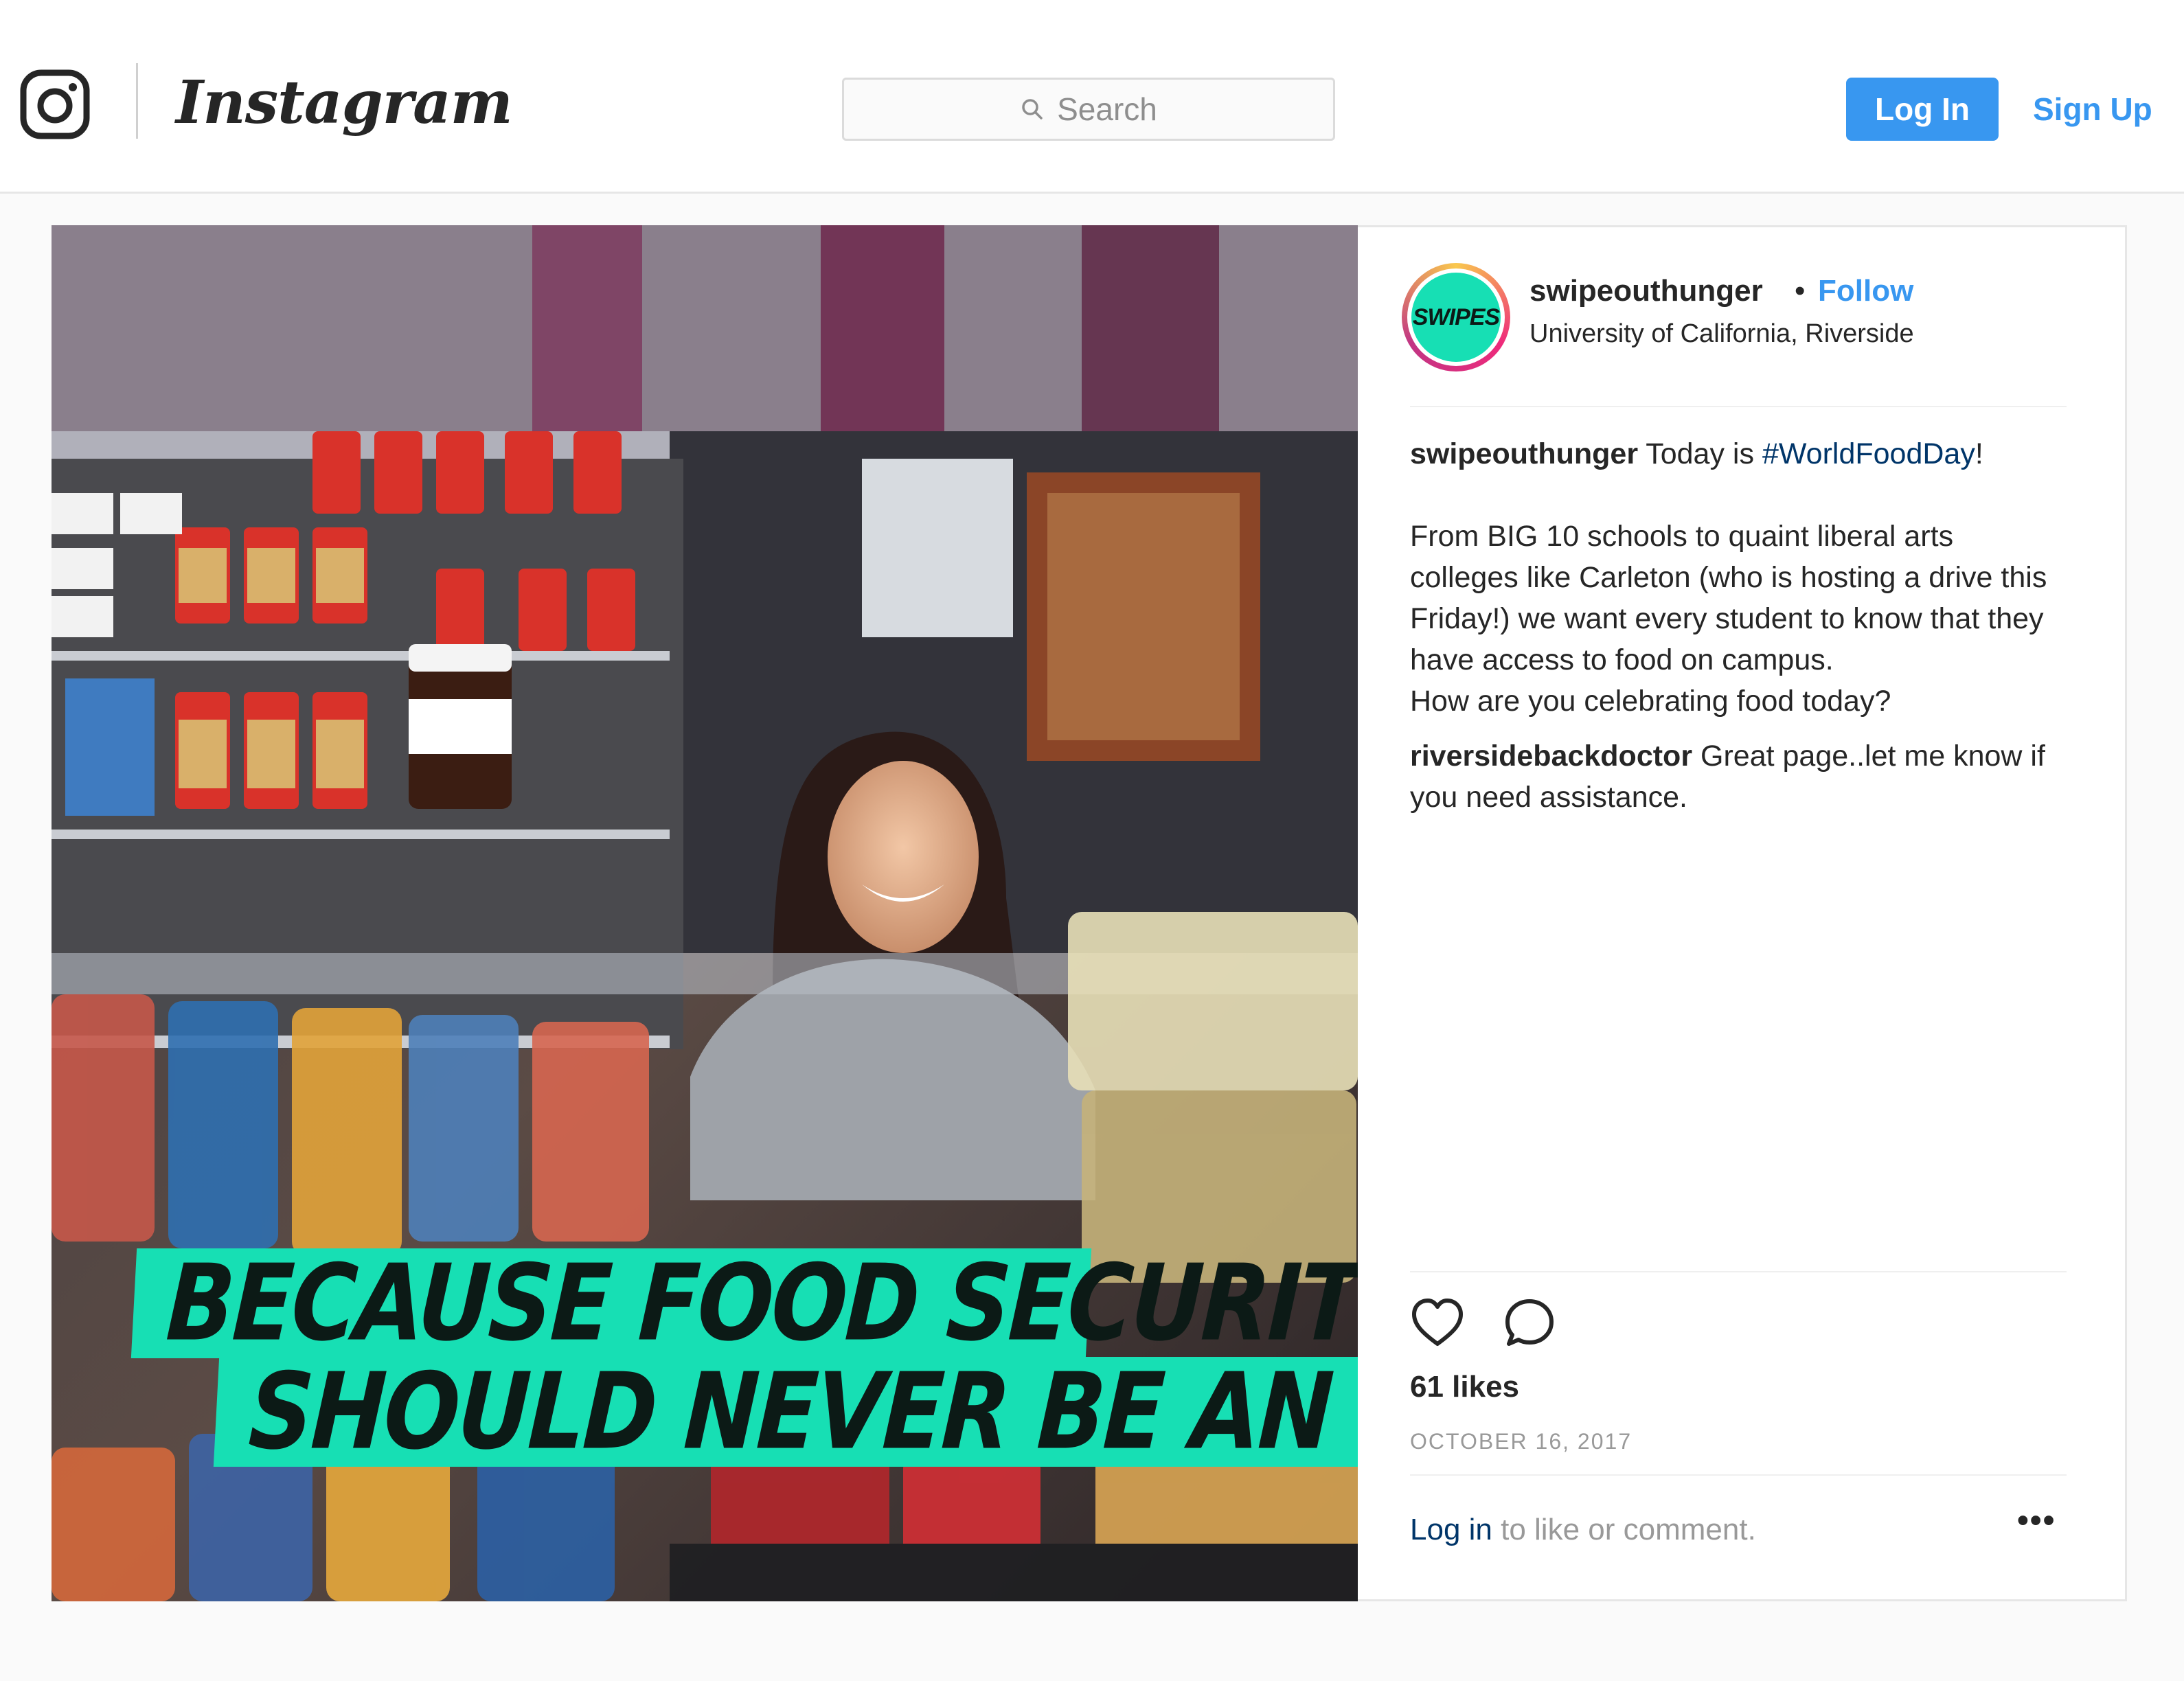 Image resolution: width=2184 pixels, height=1681 pixels. Describe the element at coordinates (1521, 1441) in the screenshot. I see `post-date: OCTOBER 16, 2017` at that location.